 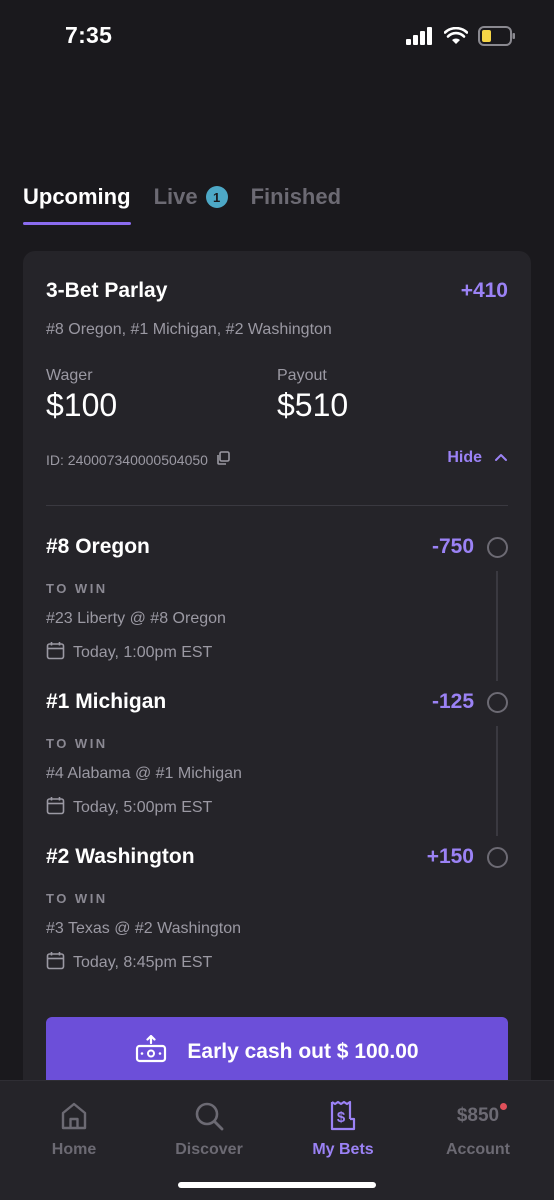 I want to click on status-icons, so click(x=461, y=38).